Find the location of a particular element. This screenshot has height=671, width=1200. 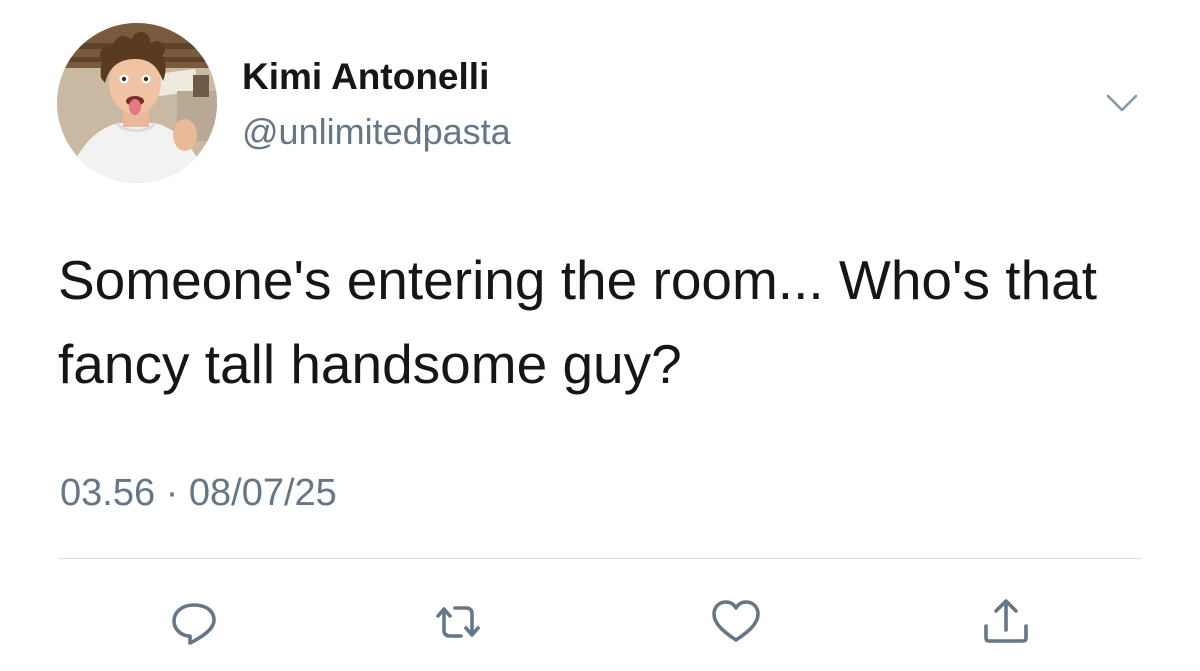

avatar is located at coordinates (137, 103).